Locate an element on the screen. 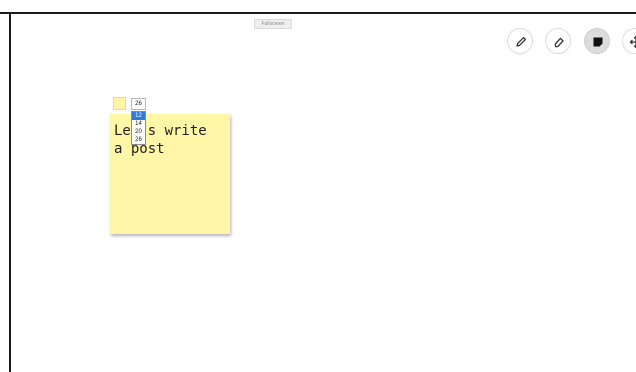 The image size is (636, 372). pencil-icon is located at coordinates (521, 41).